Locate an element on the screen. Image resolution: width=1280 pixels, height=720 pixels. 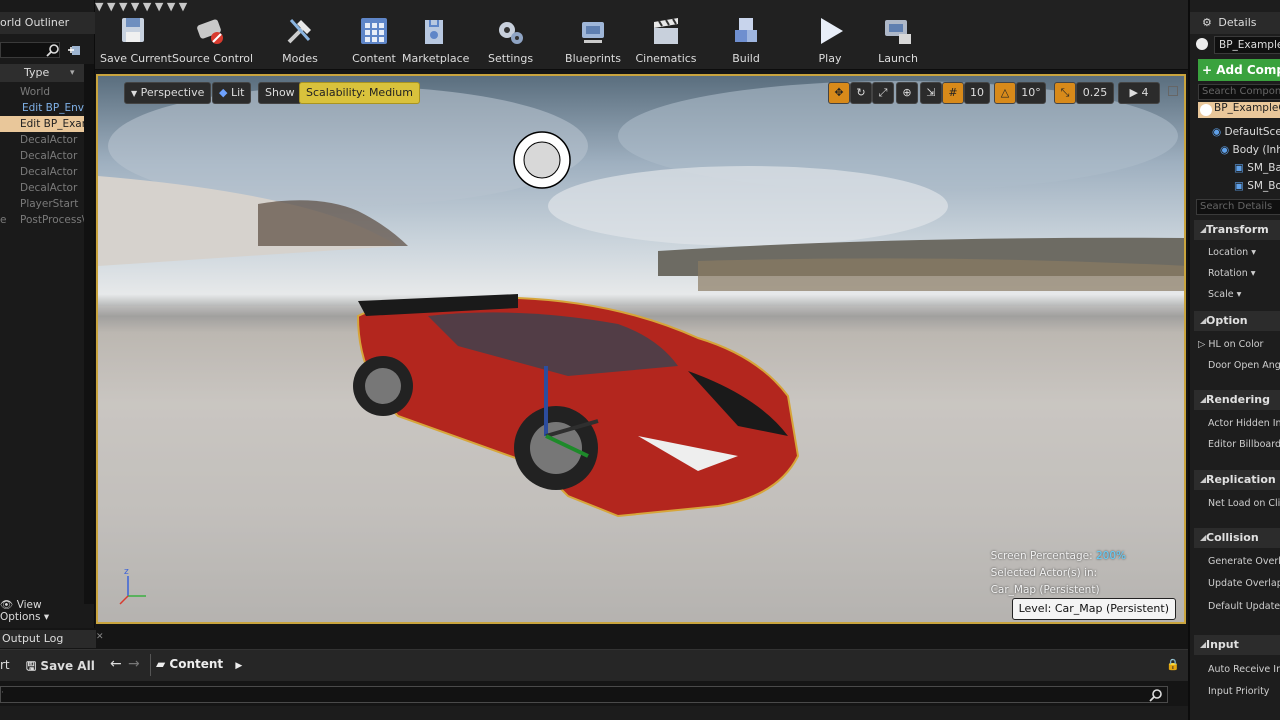
import-button-label: rt is located at coordinates (5, 665).